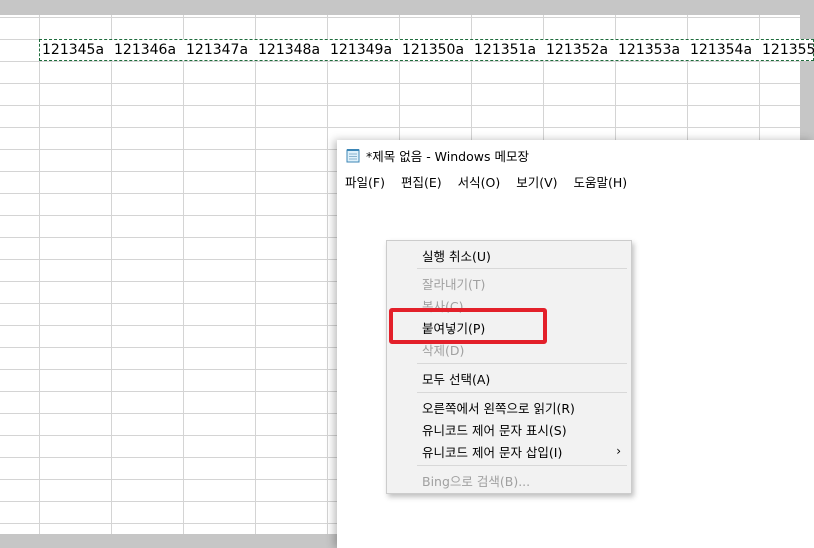  I want to click on menu-bar: 파일(F) 편집(E) 서식(O) 보기(V) 도움말(H), so click(575, 181).